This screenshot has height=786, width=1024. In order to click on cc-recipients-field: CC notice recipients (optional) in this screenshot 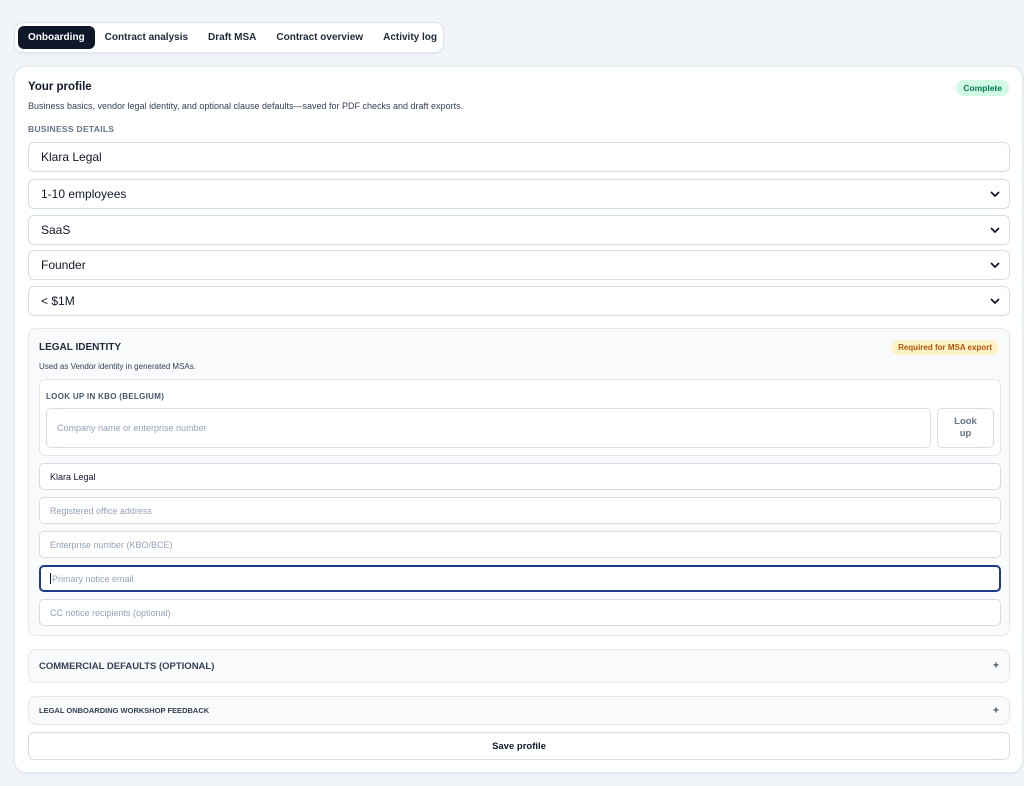, I will do `click(520, 612)`.